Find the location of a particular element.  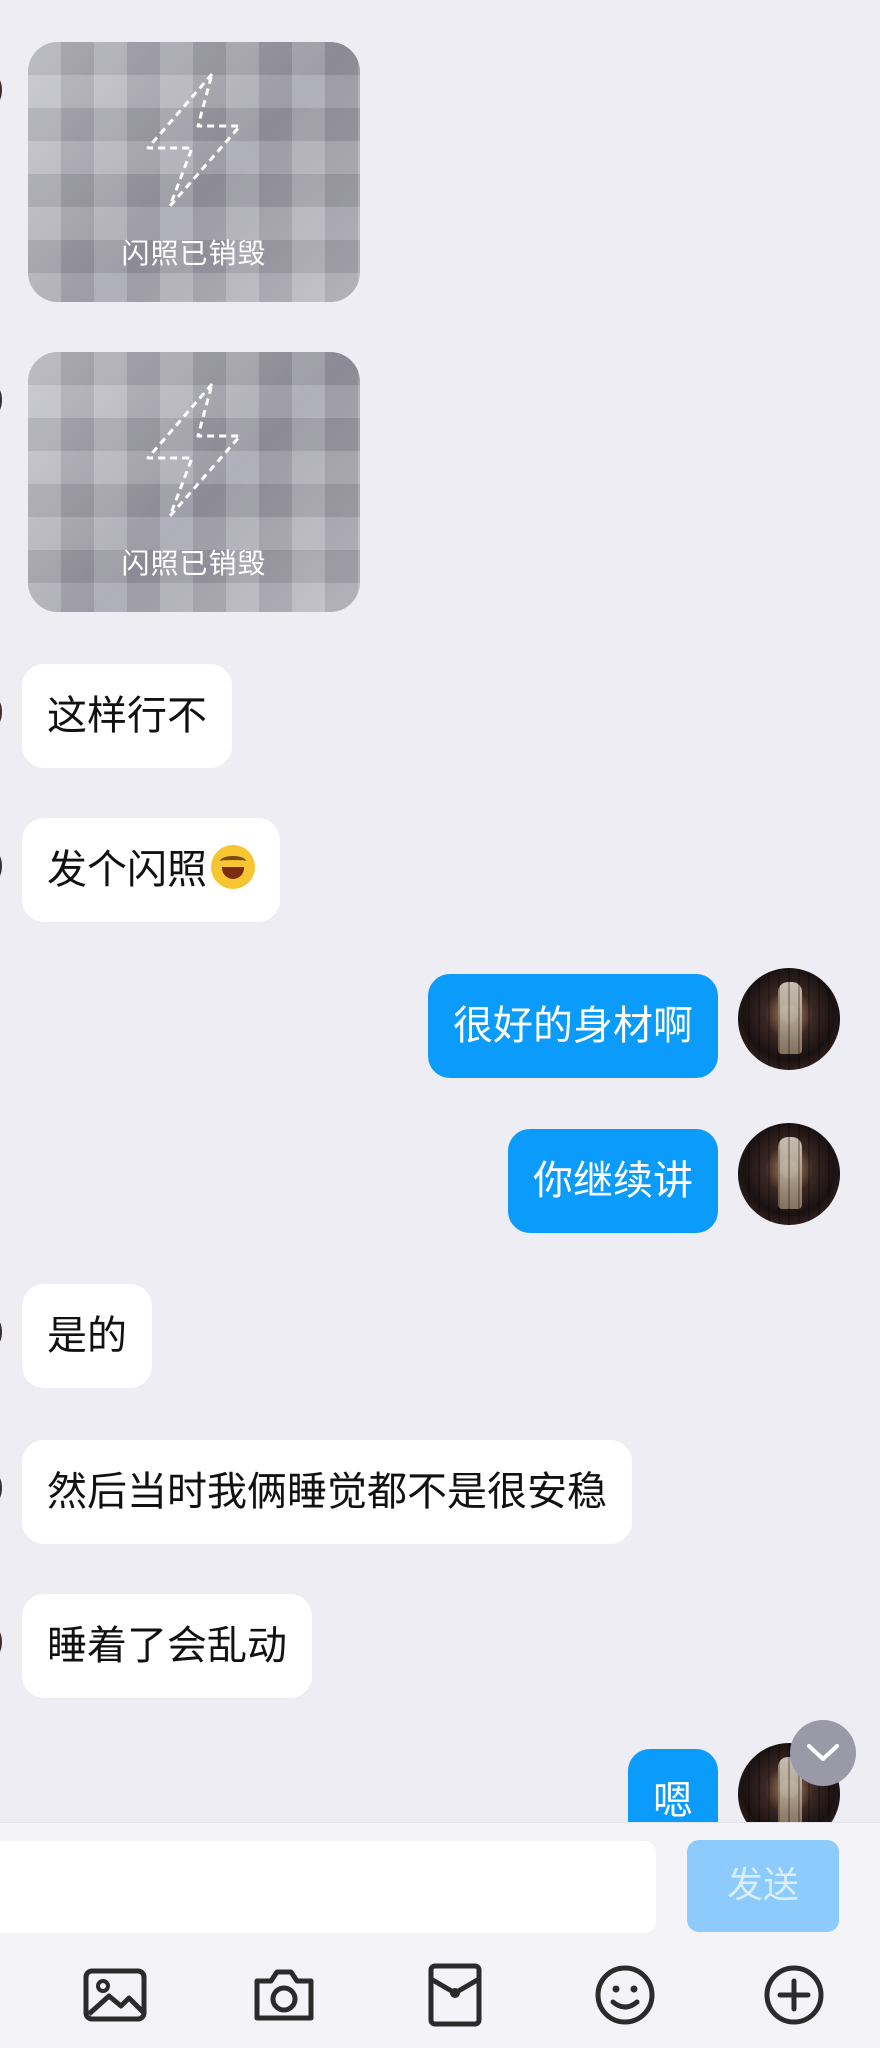

more-button is located at coordinates (794, 1995).